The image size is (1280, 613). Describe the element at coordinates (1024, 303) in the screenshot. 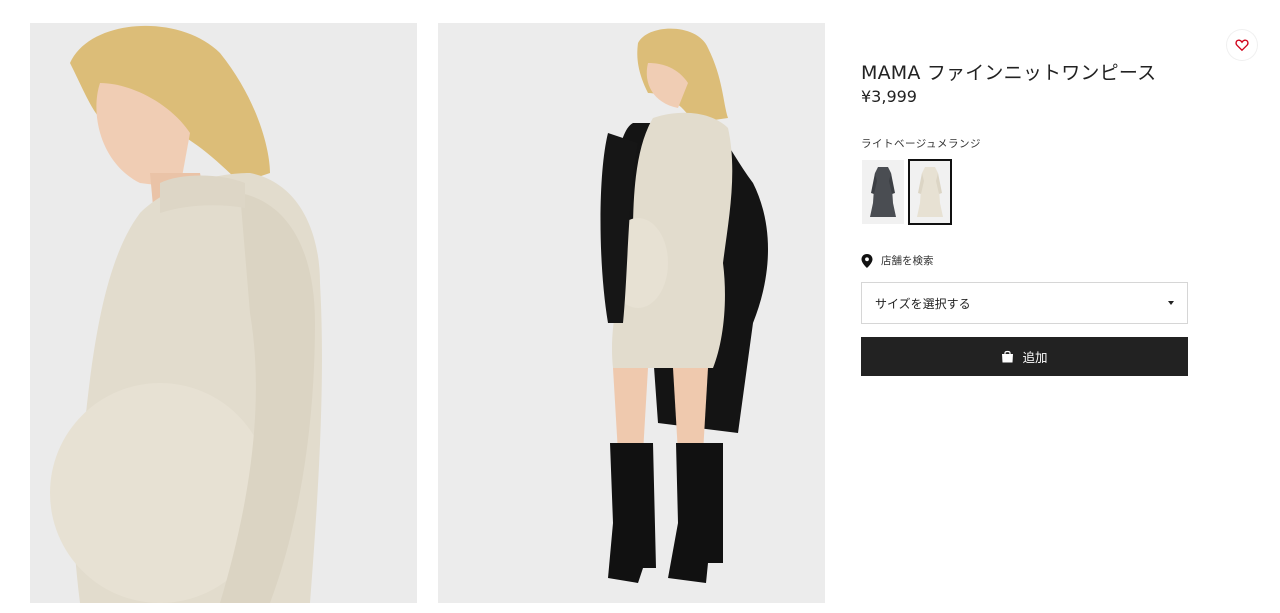

I see `size-select: サイズを選択する` at that location.